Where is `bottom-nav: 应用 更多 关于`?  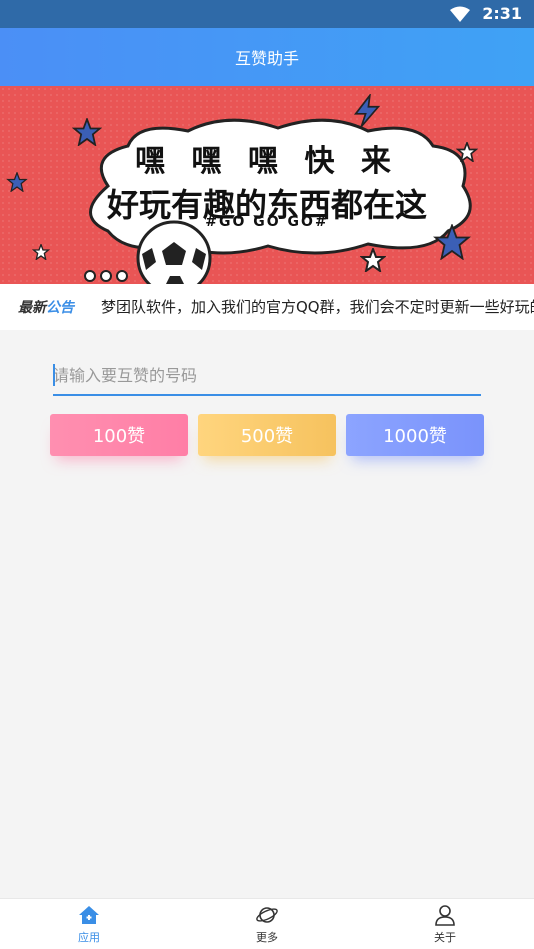
bottom-nav: 应用 更多 关于 is located at coordinates (267, 923).